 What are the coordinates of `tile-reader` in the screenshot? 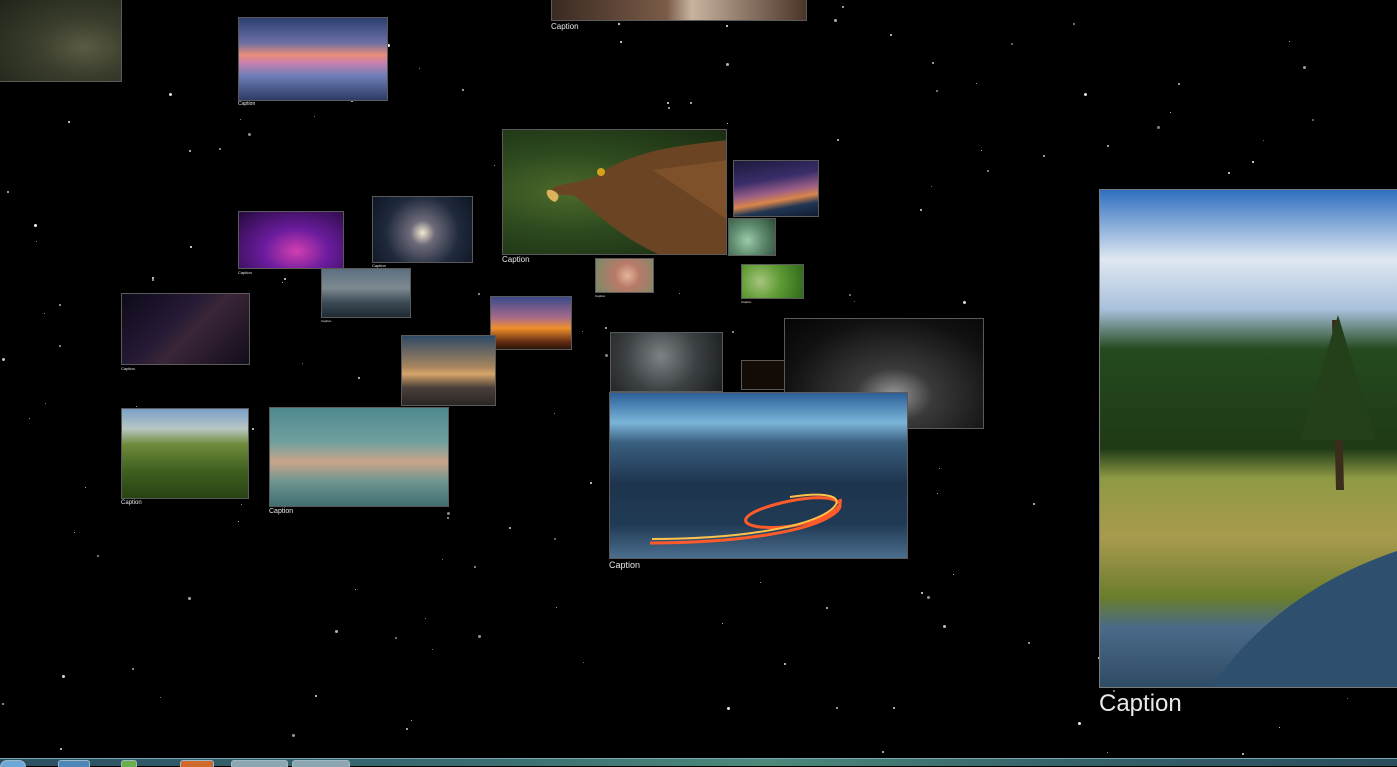 It's located at (448, 370).